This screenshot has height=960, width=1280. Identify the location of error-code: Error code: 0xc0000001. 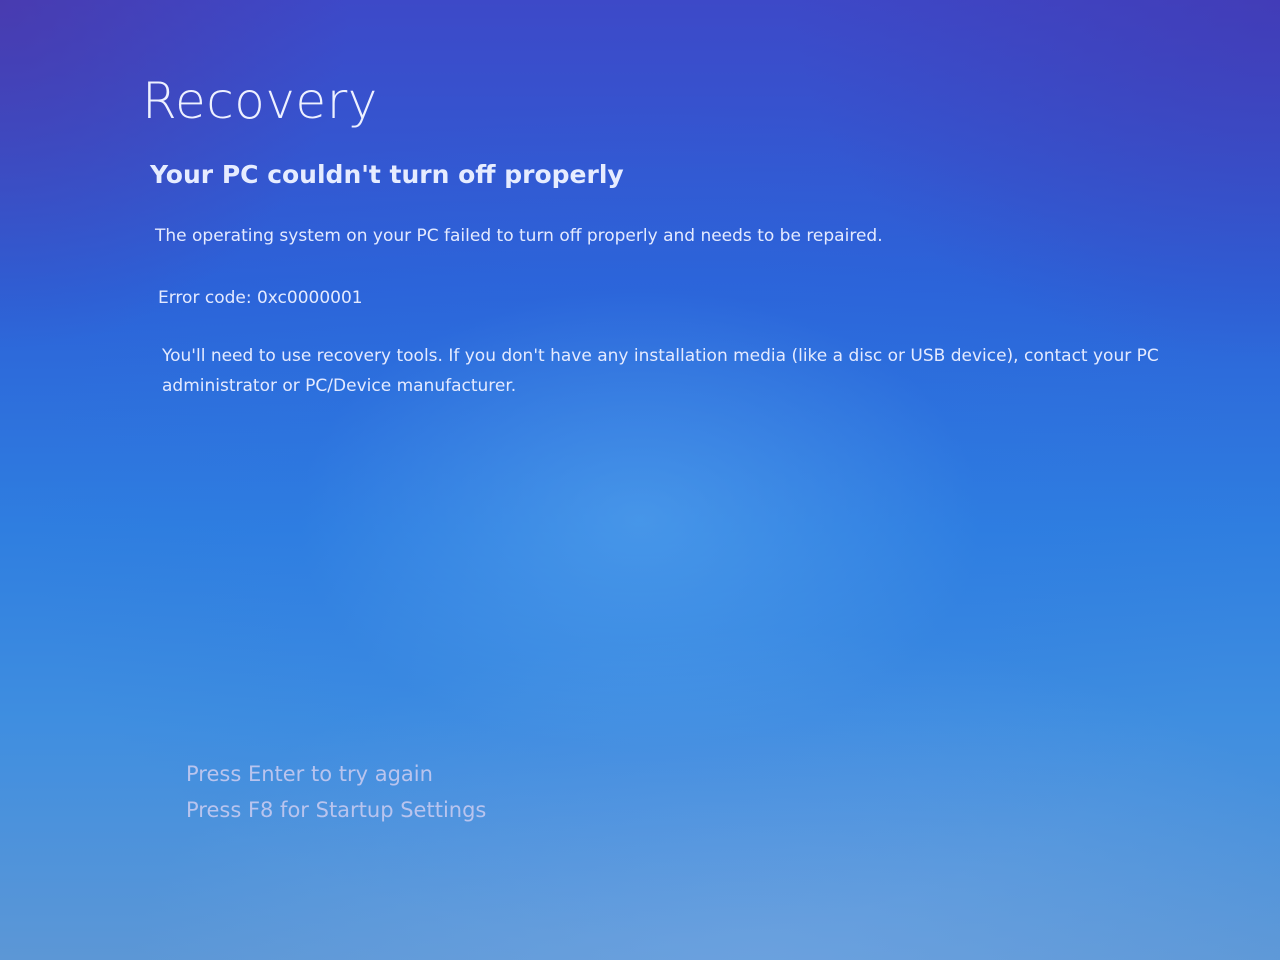
(260, 298).